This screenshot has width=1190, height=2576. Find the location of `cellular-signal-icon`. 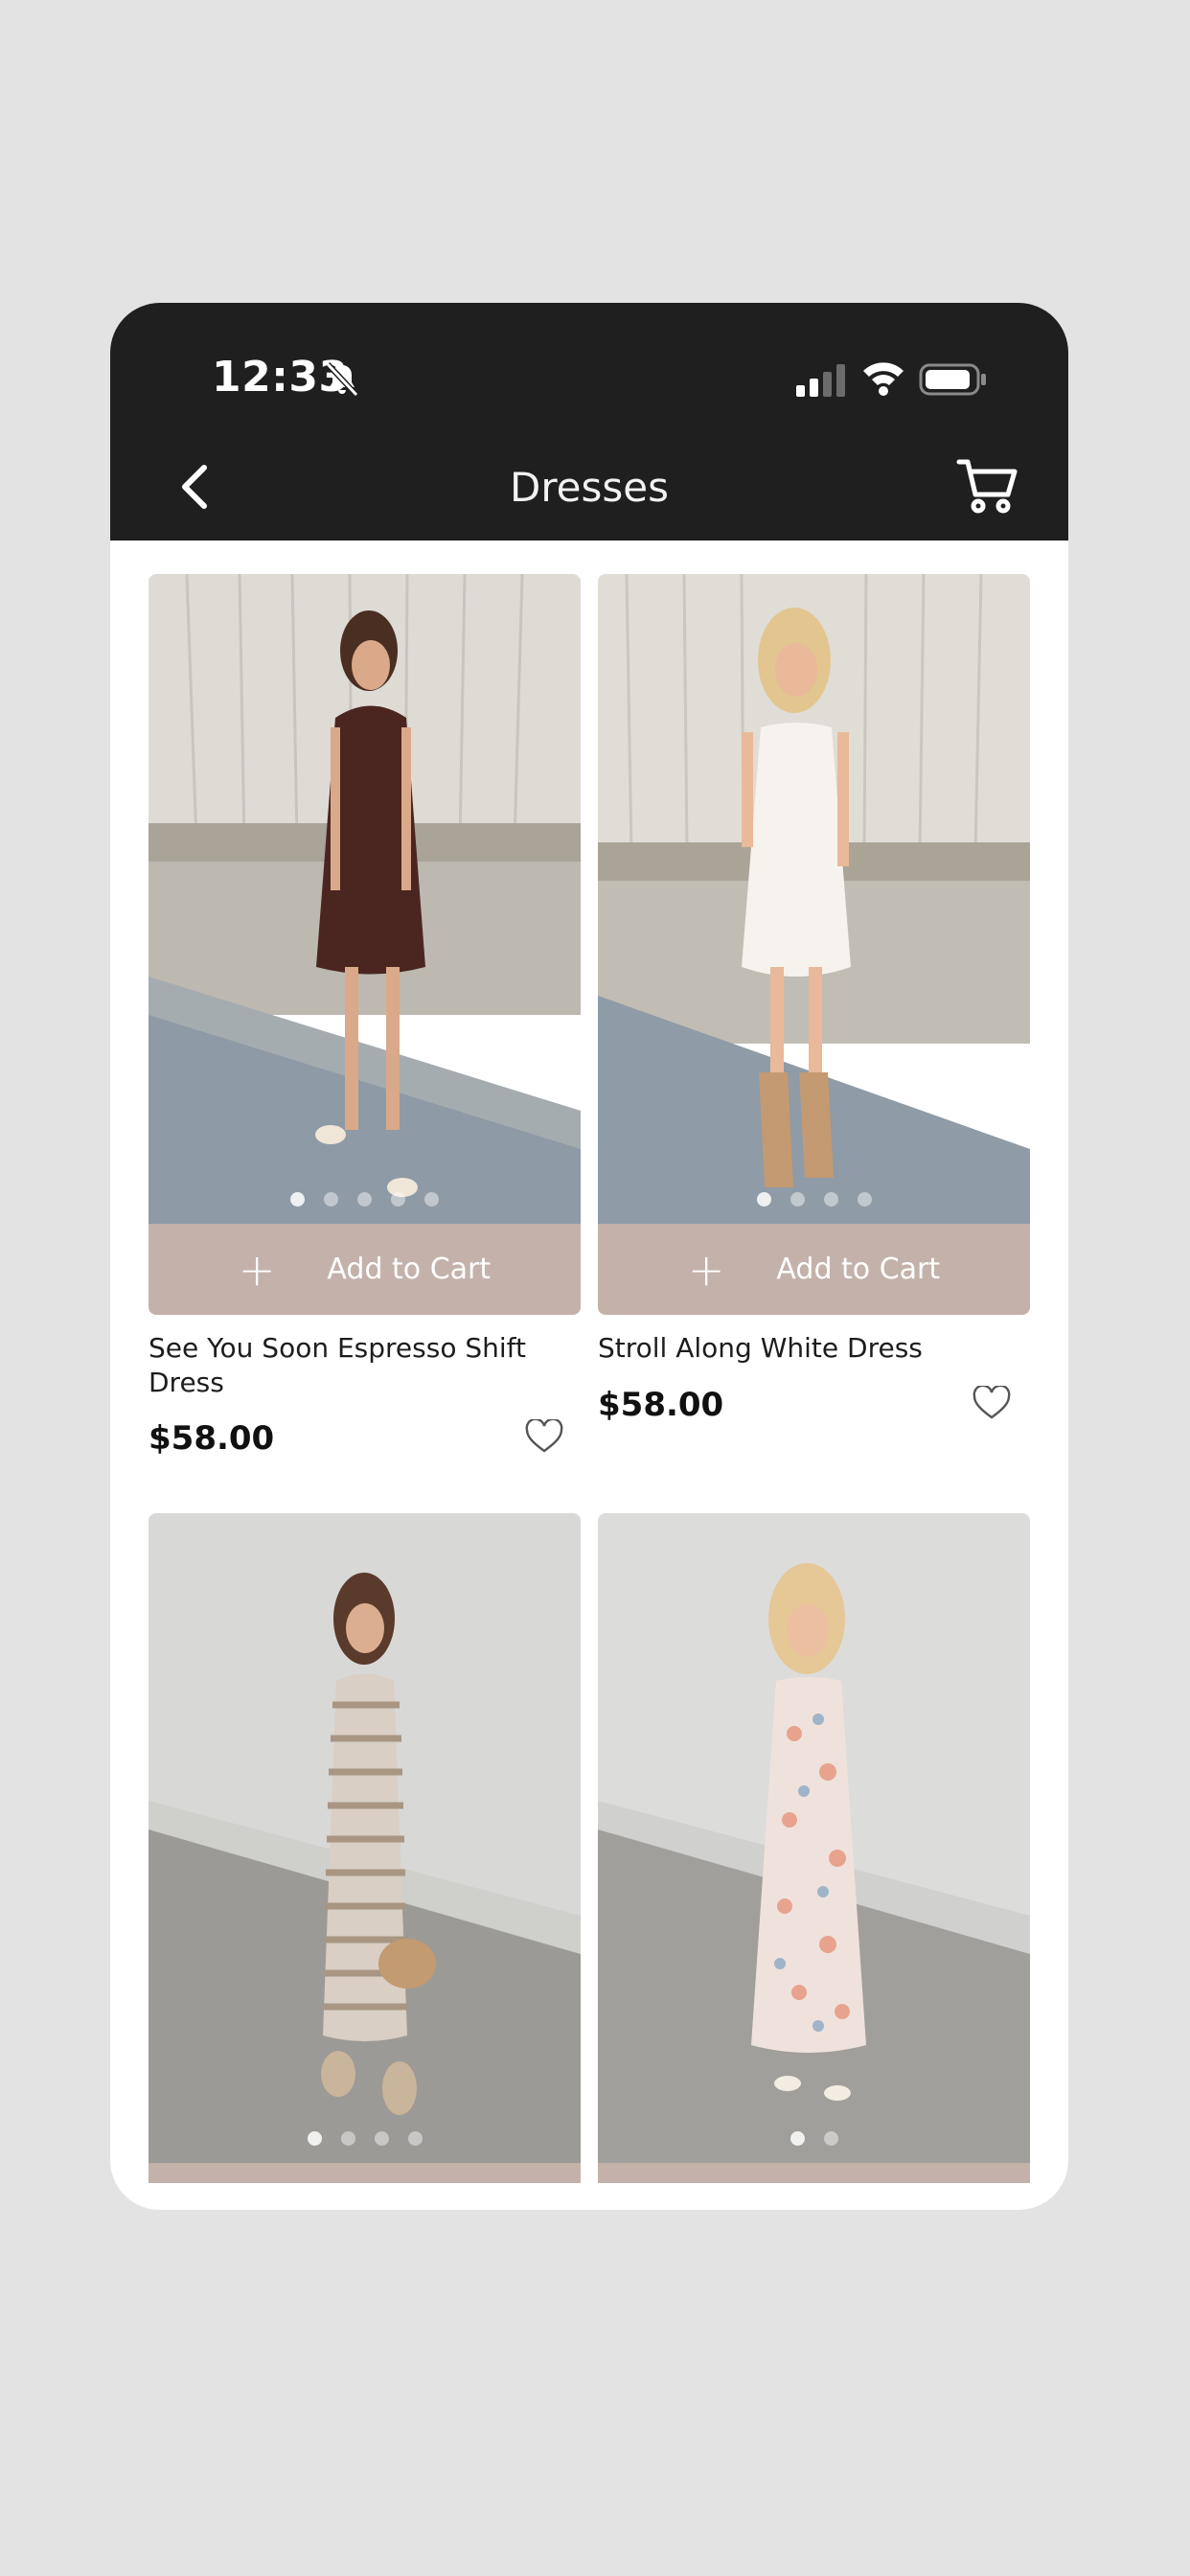

cellular-signal-icon is located at coordinates (821, 380).